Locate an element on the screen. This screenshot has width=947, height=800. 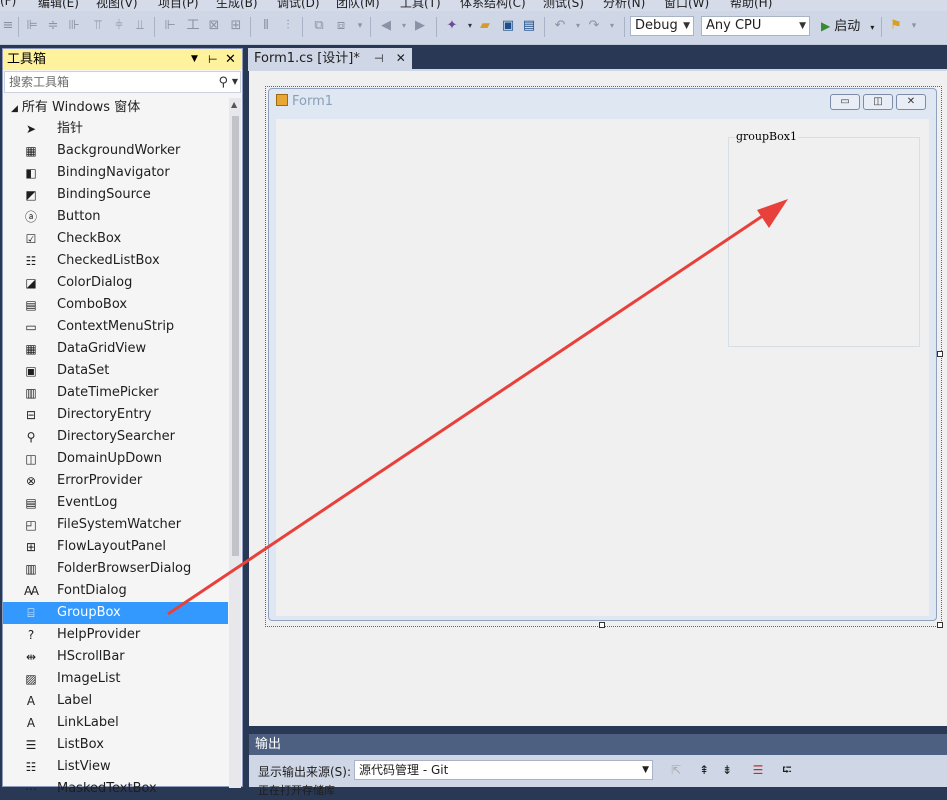
toolbox-item-combobox: ▤ ComboBox is located at coordinates (115, 305).